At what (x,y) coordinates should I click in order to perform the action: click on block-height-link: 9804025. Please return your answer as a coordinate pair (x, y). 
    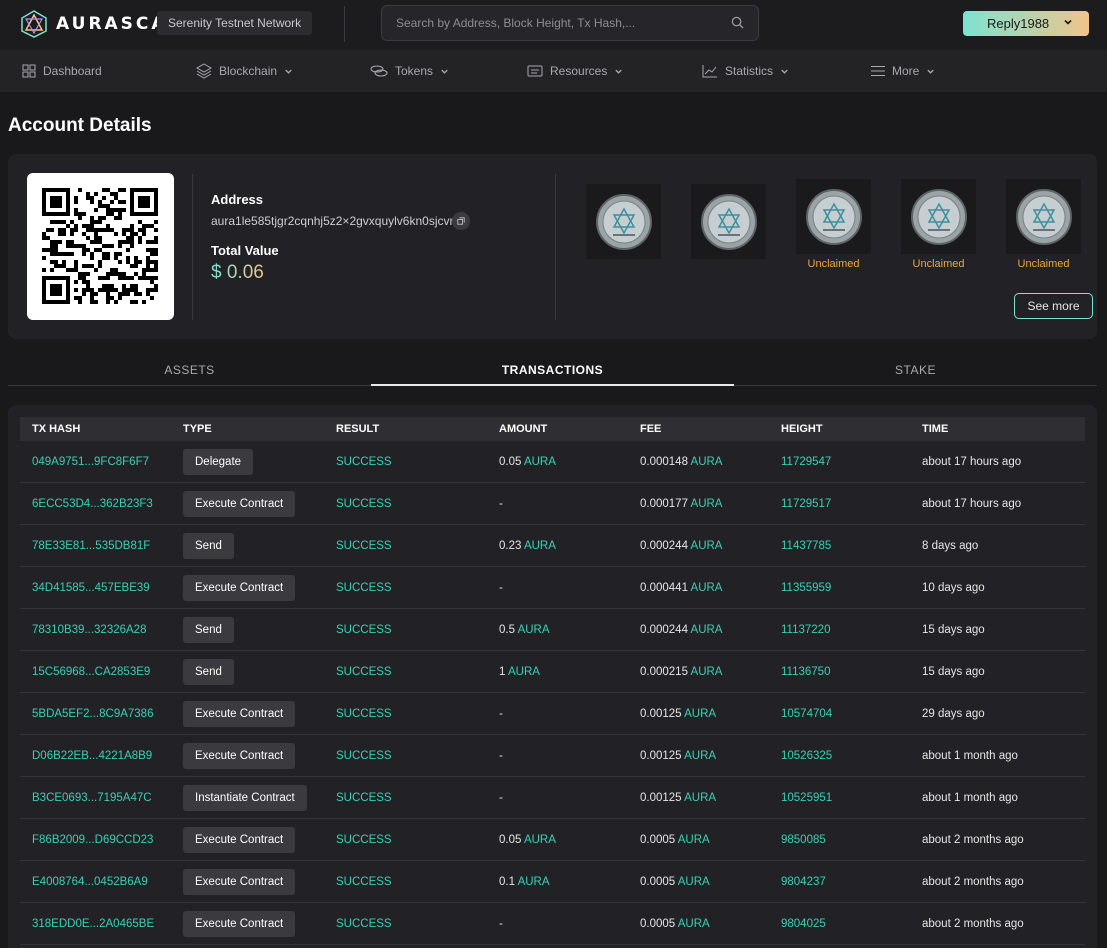
    Looking at the image, I should click on (803, 924).